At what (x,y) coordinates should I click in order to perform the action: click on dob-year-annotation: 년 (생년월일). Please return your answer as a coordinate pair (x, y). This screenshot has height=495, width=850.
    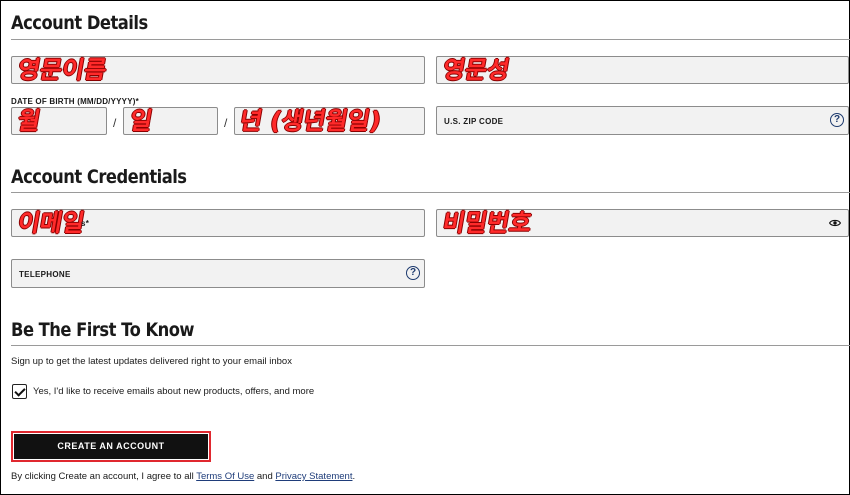
    Looking at the image, I should click on (310, 121).